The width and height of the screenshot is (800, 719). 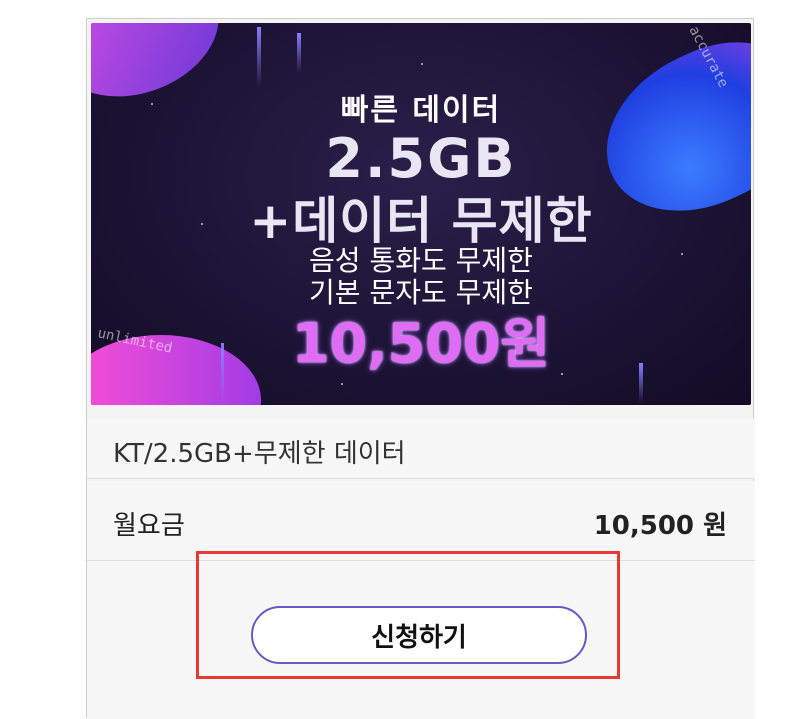 What do you see at coordinates (259, 451) in the screenshot?
I see `plan-title: KT/2.5GB+무제한 데이터` at bounding box center [259, 451].